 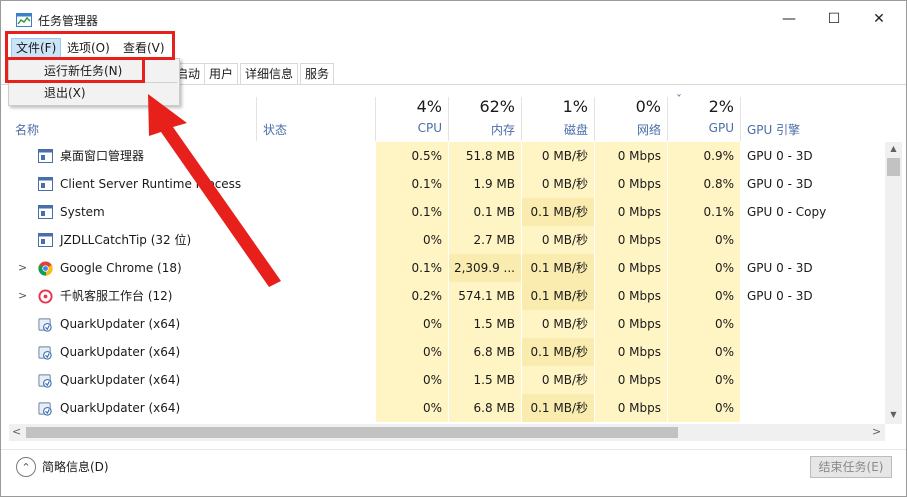 I want to click on red-arrow-icon, so click(x=214, y=190).